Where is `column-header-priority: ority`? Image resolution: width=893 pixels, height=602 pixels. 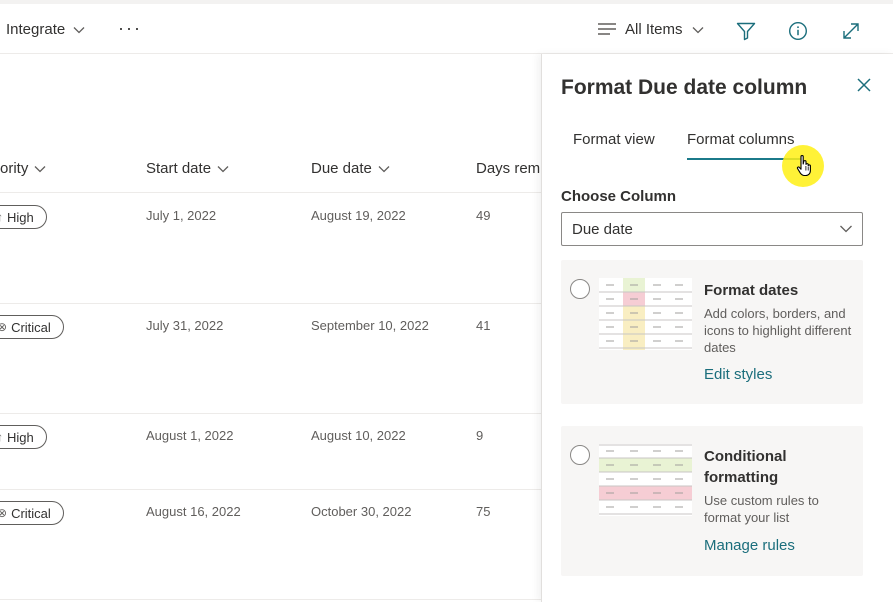
column-header-priority: ority is located at coordinates (23, 168).